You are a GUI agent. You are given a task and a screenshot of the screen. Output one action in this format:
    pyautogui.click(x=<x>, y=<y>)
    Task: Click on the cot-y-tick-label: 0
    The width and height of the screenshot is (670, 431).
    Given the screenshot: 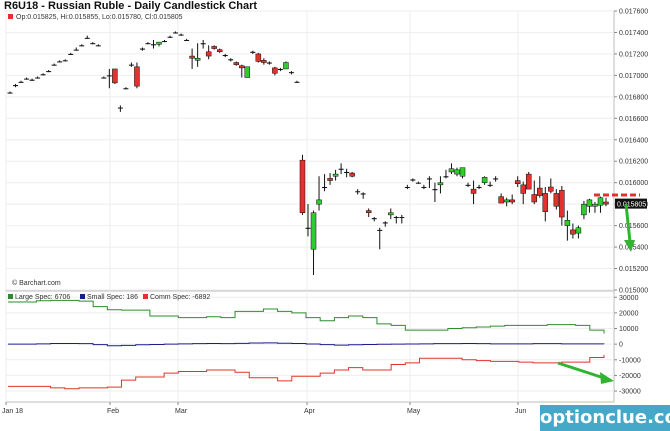 What is the action you would take?
    pyautogui.click(x=621, y=345)
    